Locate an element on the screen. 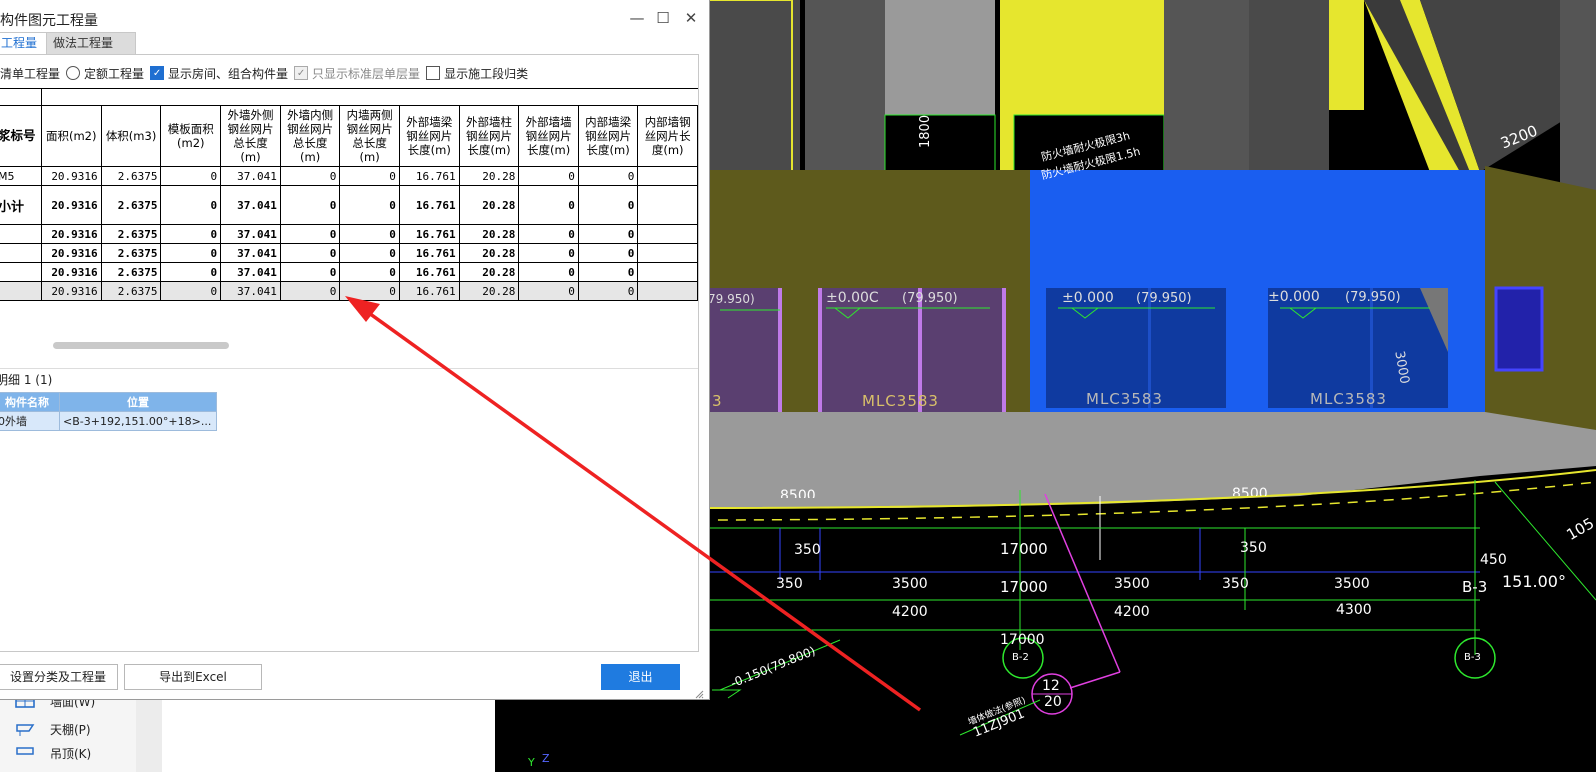  exit-button: 退出 is located at coordinates (640, 677).